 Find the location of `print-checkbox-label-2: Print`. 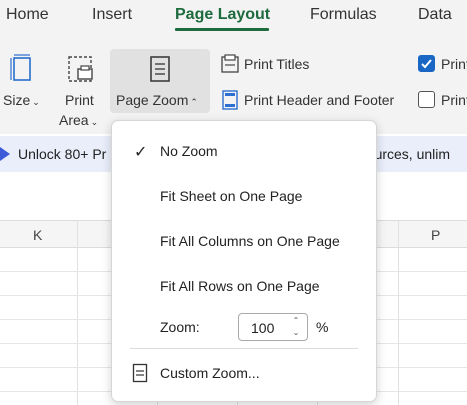

print-checkbox-label-2: Print is located at coordinates (454, 100).